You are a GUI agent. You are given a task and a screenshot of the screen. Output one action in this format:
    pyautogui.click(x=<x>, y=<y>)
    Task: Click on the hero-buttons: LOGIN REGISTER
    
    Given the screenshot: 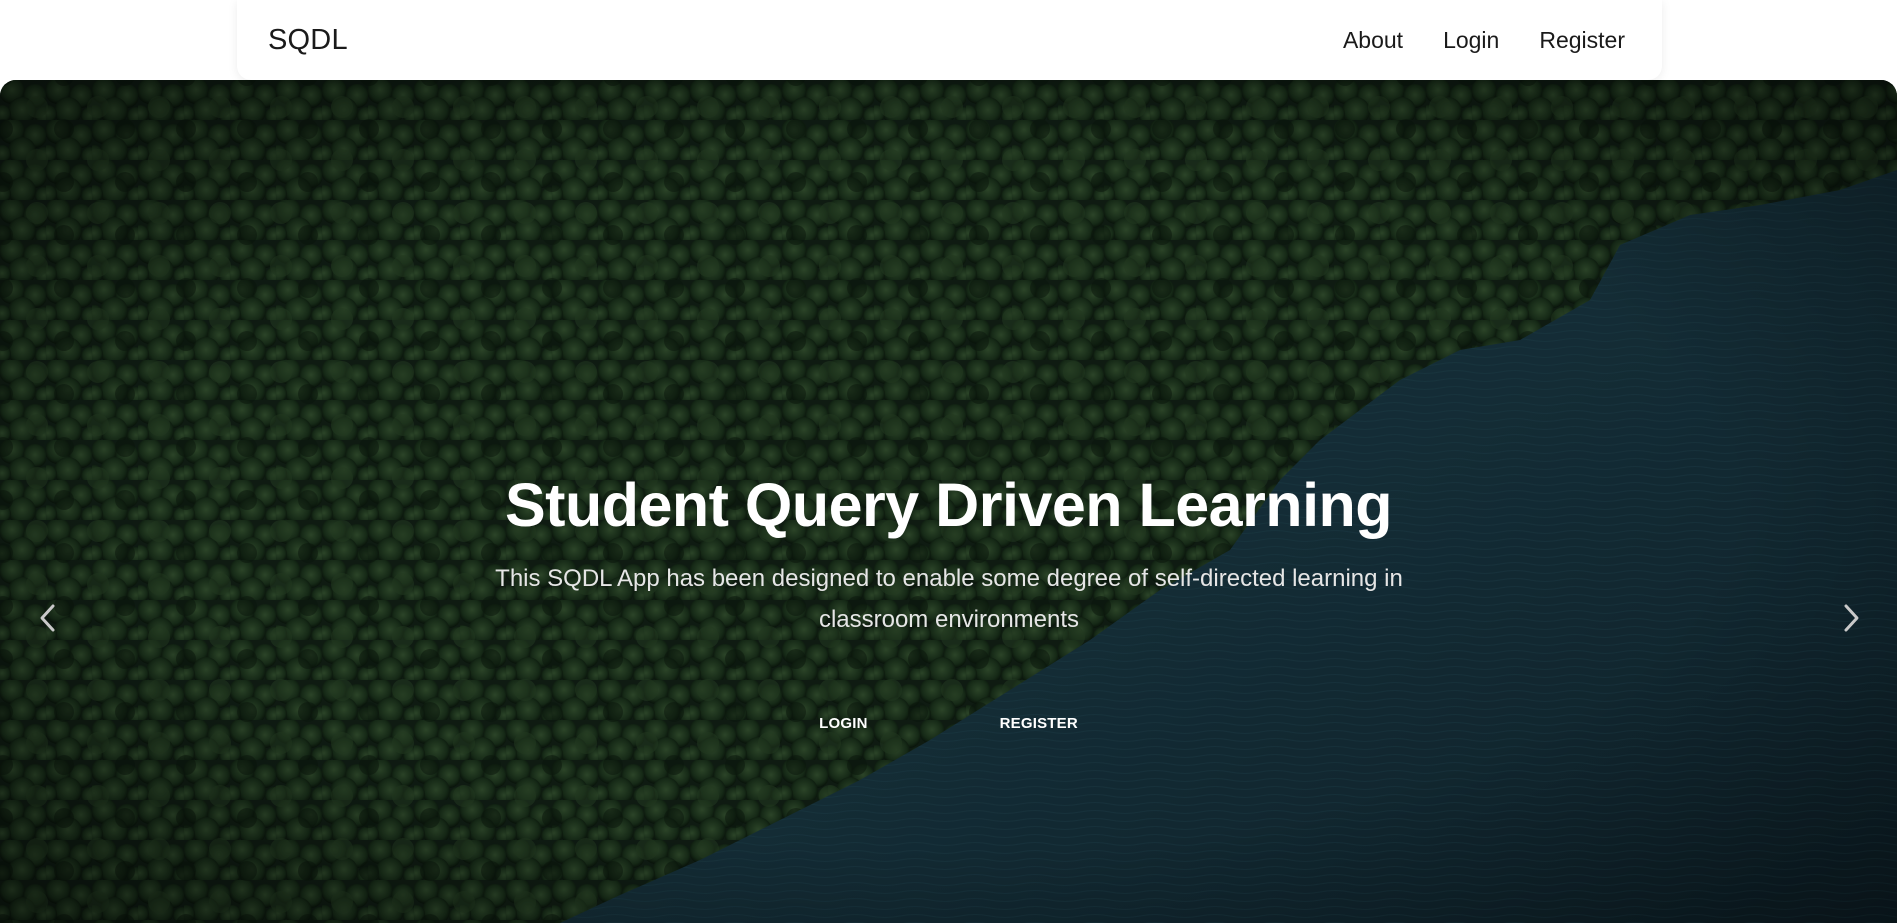 What is the action you would take?
    pyautogui.click(x=948, y=723)
    